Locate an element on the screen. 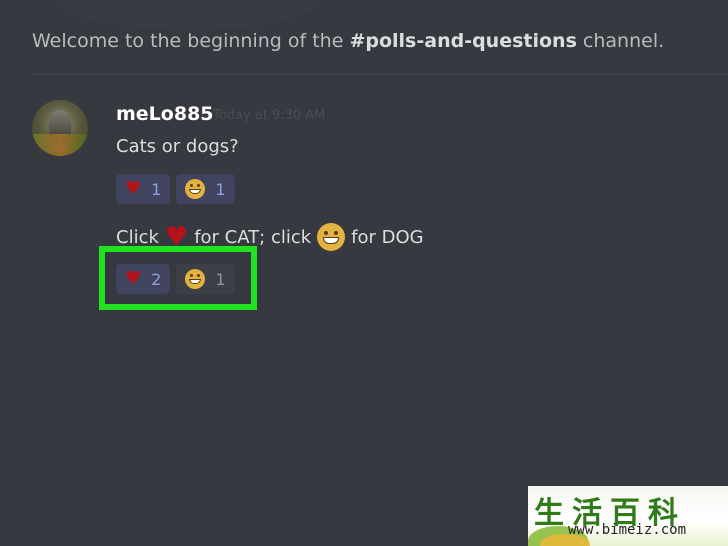 This screenshot has width=728, height=546. message-text-instructions: Click ♥ for CAT; click for DOG is located at coordinates (270, 237).